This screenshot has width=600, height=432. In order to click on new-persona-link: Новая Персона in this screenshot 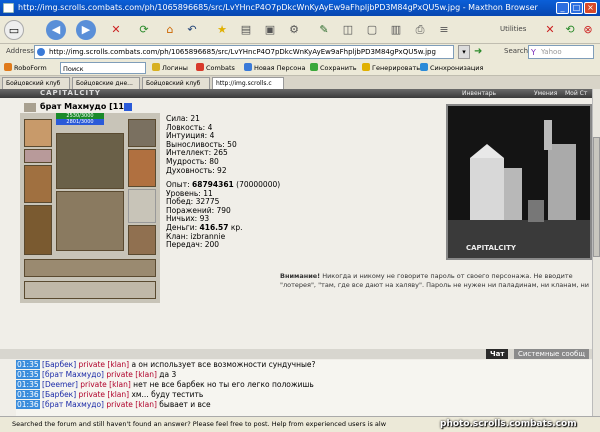, I will do `click(274, 68)`.